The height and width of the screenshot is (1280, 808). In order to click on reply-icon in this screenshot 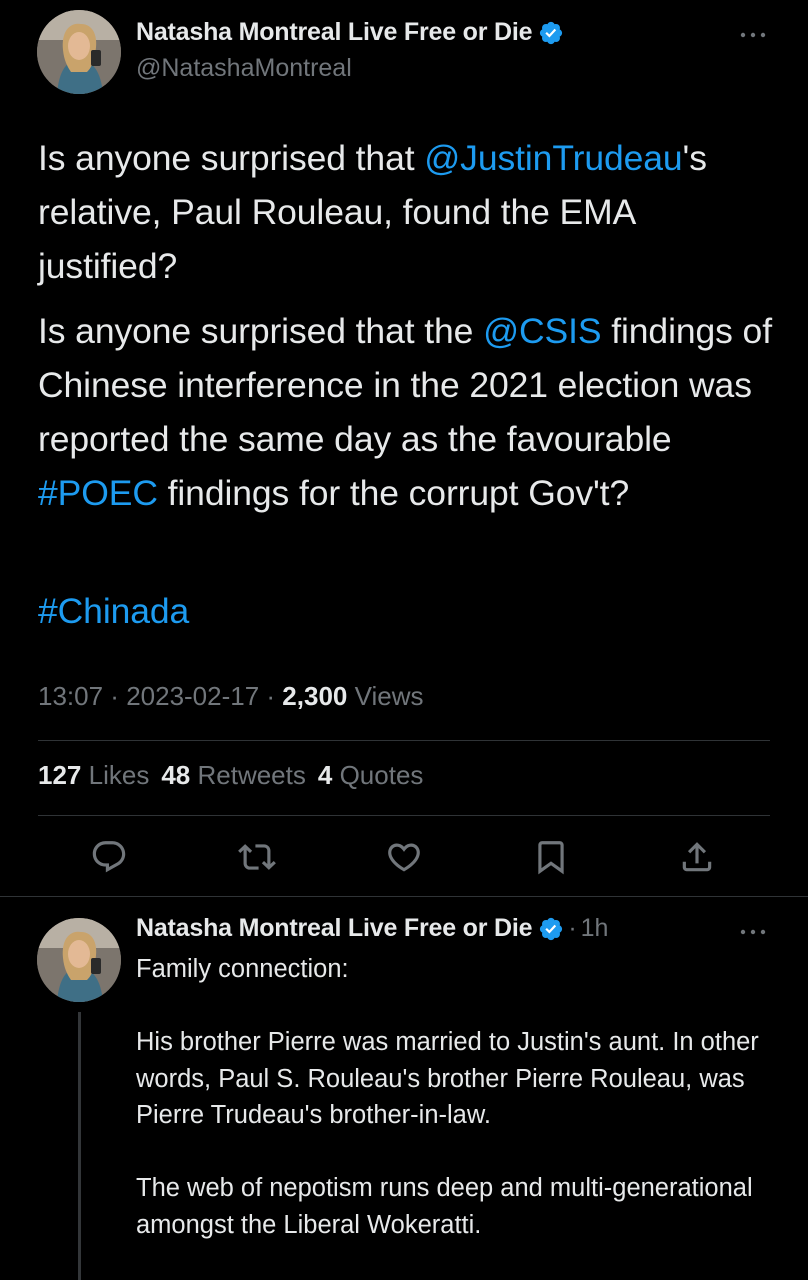, I will do `click(109, 857)`.